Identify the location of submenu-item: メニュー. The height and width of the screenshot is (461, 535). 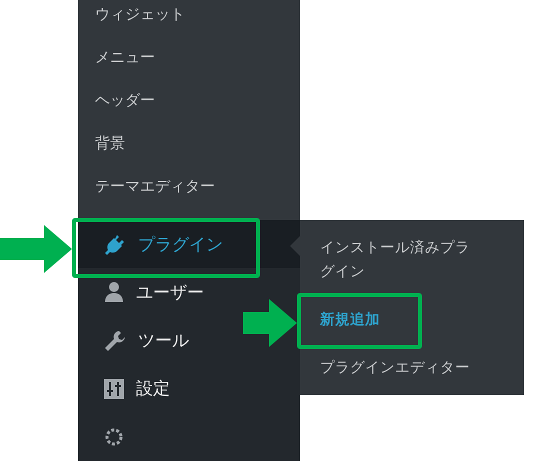
(189, 57).